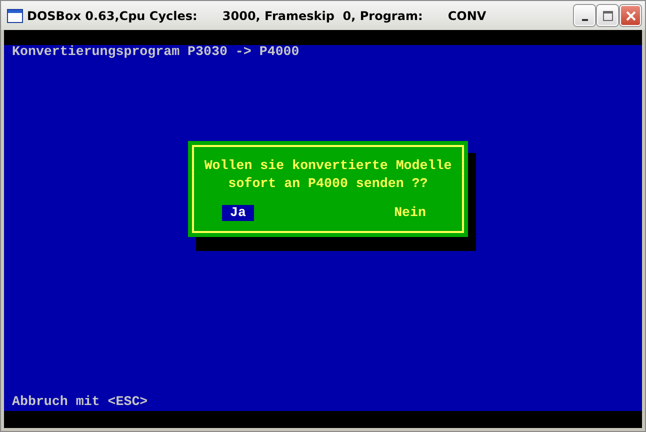 Image resolution: width=646 pixels, height=432 pixels. Describe the element at coordinates (328, 166) in the screenshot. I see `dialog-message: Wollen sie konvertierte Modelle` at that location.